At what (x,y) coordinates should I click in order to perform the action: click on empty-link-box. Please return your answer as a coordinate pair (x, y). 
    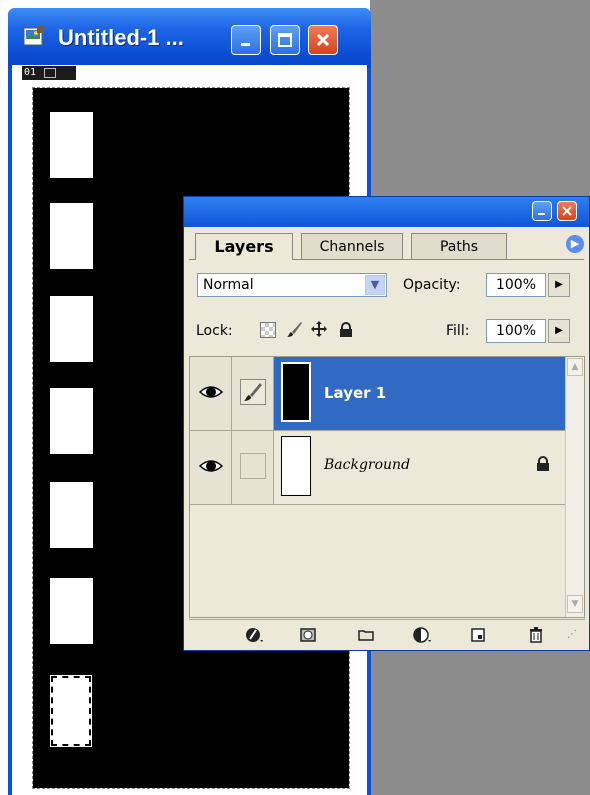
    Looking at the image, I should click on (253, 466).